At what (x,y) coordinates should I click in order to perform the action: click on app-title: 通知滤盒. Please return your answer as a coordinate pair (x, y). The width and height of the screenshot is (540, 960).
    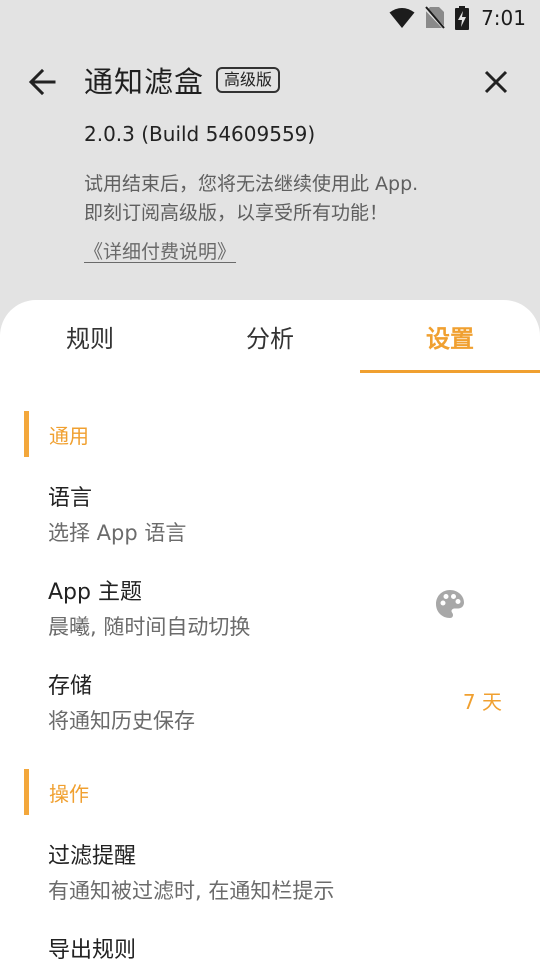
    Looking at the image, I should click on (144, 82).